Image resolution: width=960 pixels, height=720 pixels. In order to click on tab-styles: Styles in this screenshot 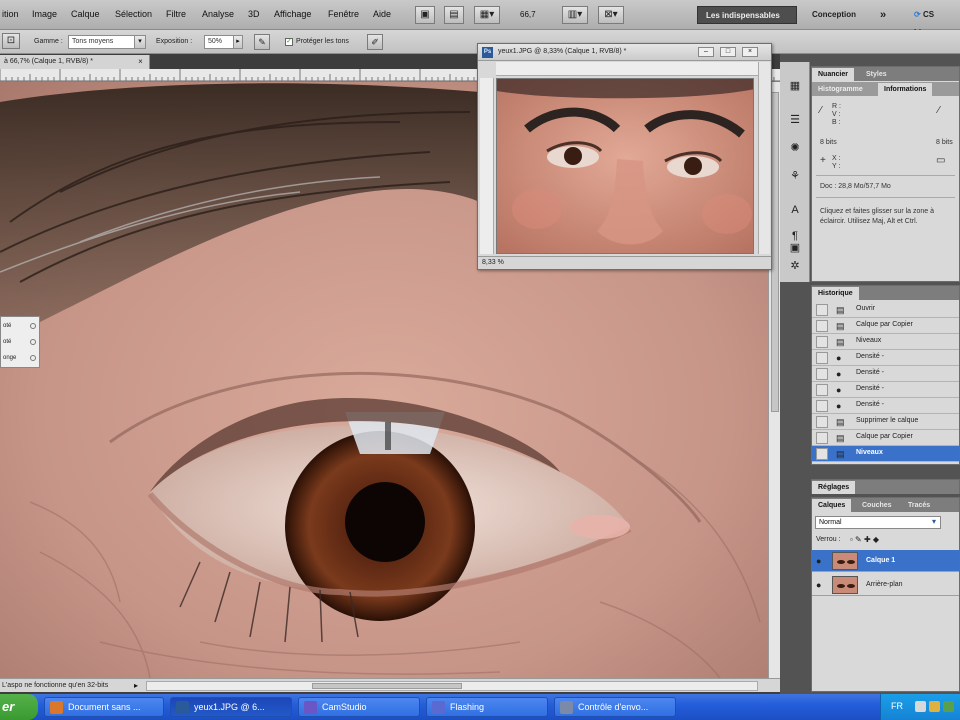, I will do `click(876, 74)`.